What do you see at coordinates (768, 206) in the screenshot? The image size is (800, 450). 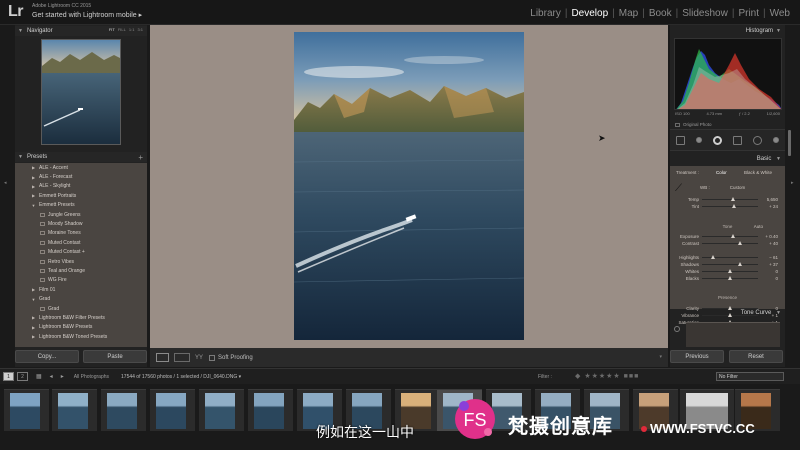 I see `slider-value: + 24` at bounding box center [768, 206].